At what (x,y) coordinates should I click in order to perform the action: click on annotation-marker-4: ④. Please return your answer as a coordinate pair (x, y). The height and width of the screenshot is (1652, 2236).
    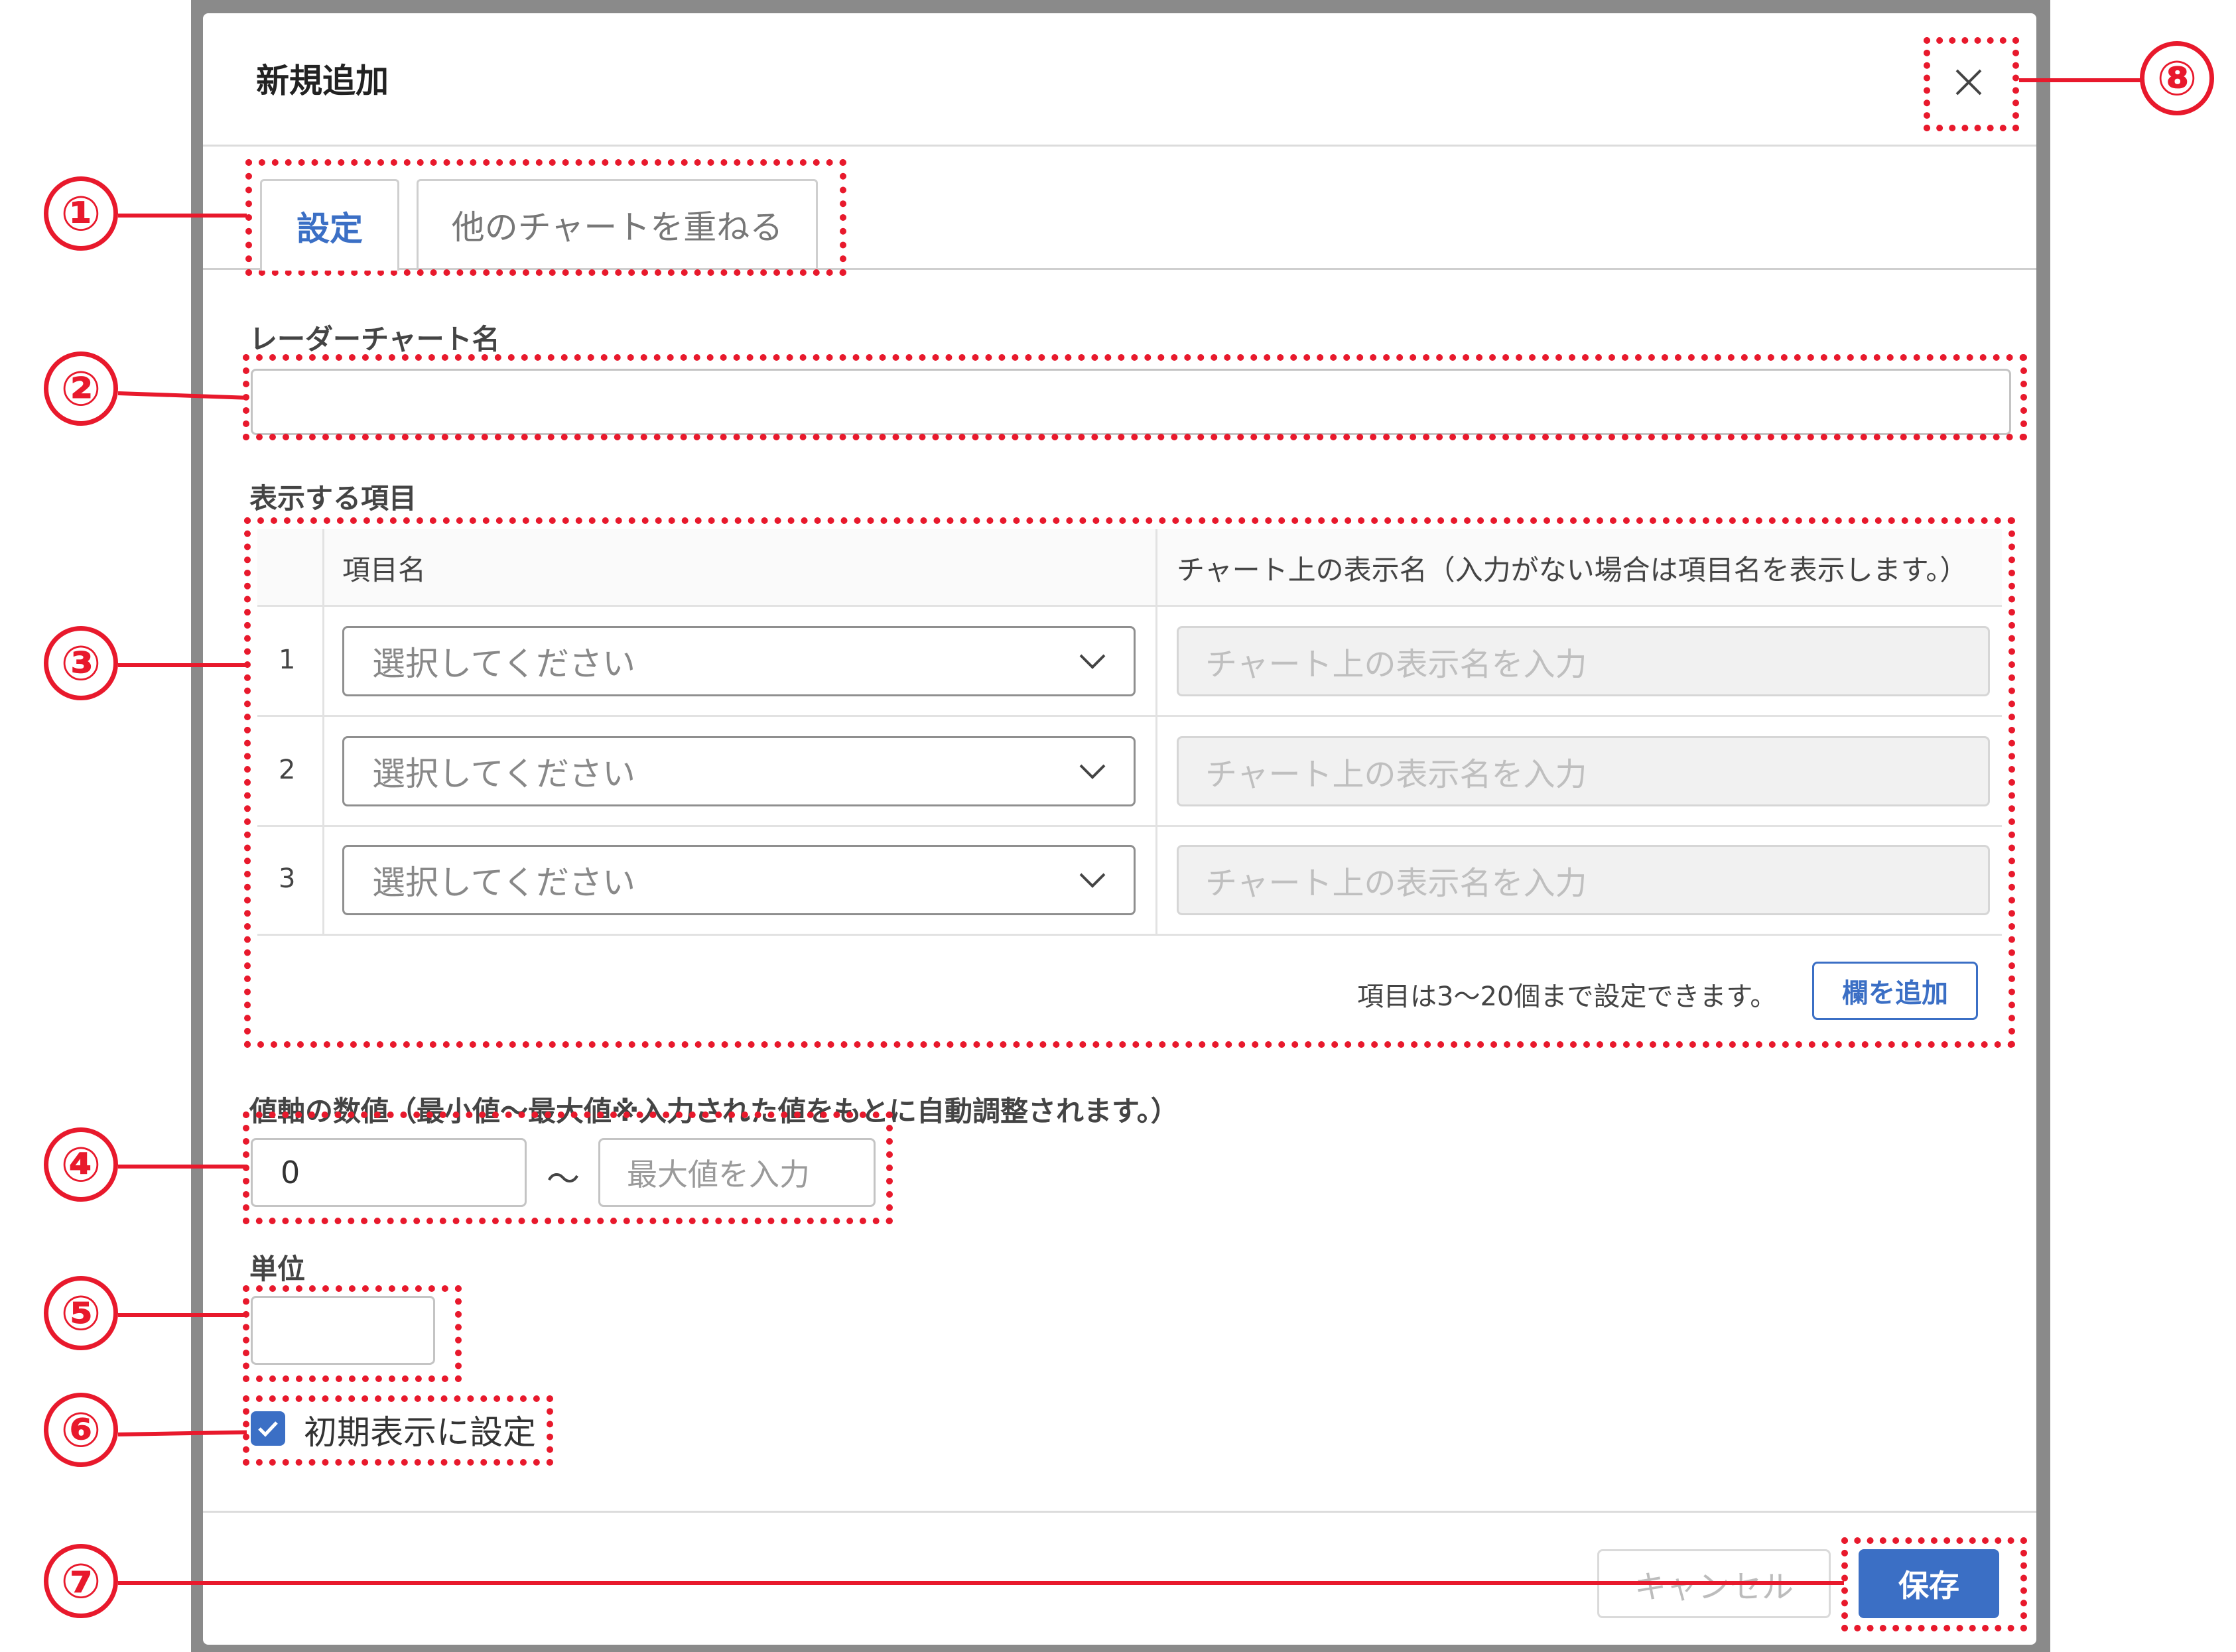
    Looking at the image, I should click on (81, 1164).